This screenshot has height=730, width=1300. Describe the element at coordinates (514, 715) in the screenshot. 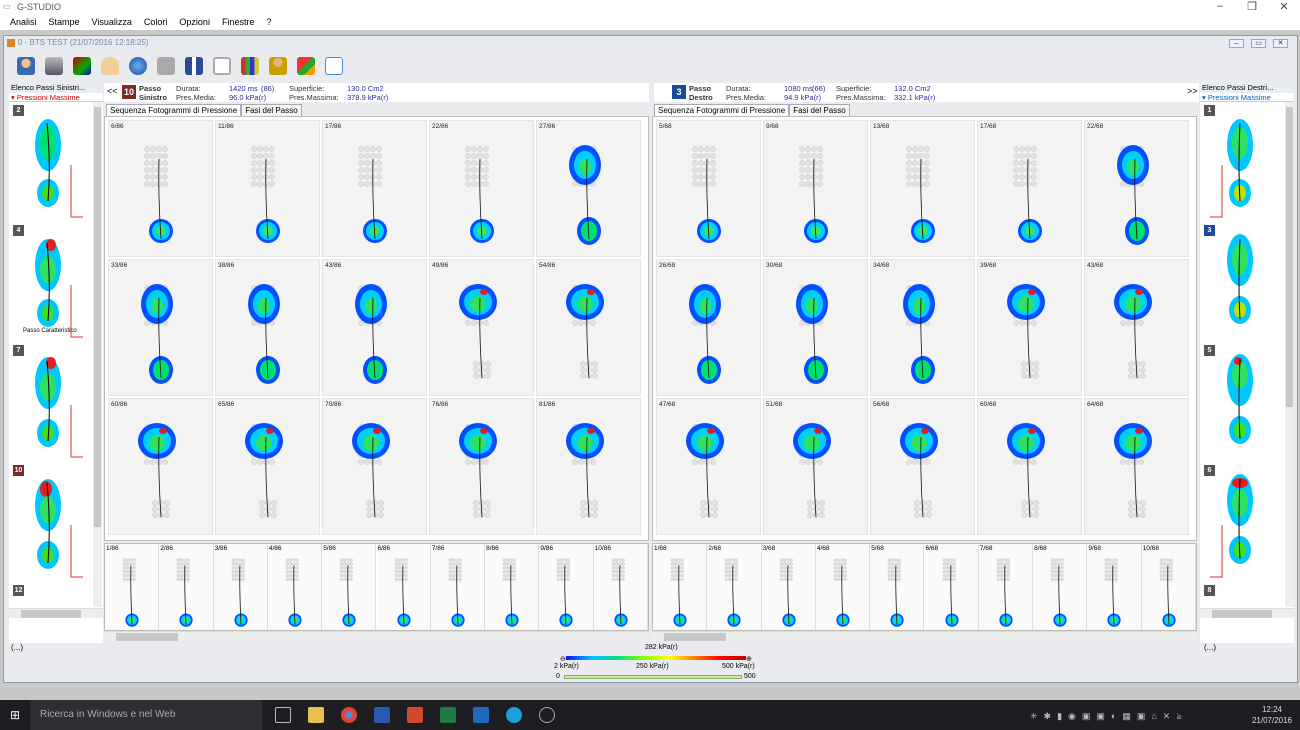

I see `skype-icon` at that location.